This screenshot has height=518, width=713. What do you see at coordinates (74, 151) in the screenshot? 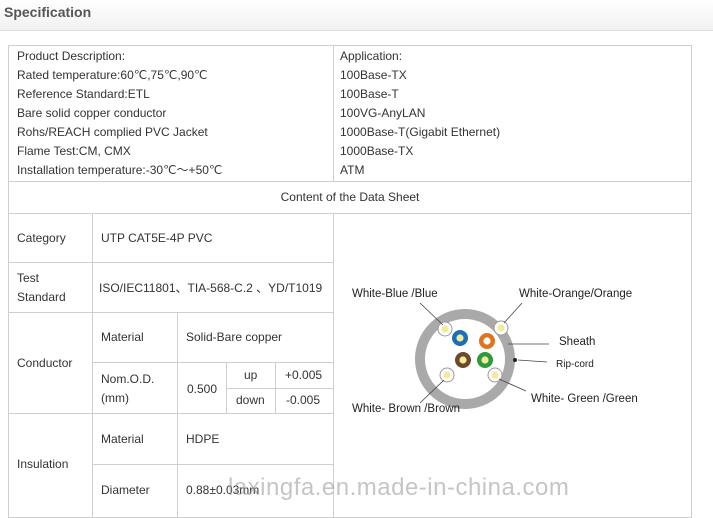
I see `description-line: Flame Test:CM, CMX` at bounding box center [74, 151].